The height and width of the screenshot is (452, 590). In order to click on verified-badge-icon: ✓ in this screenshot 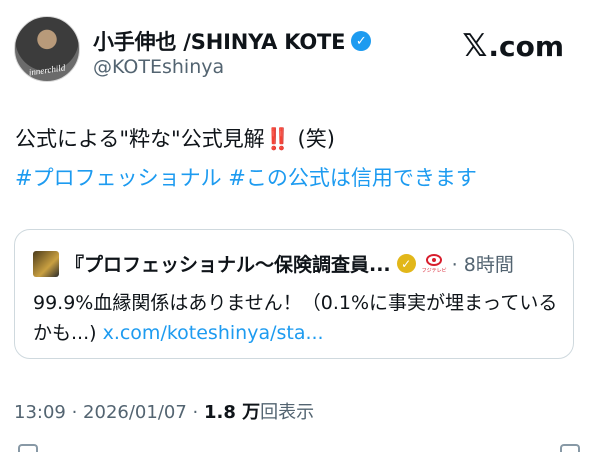, I will do `click(361, 41)`.